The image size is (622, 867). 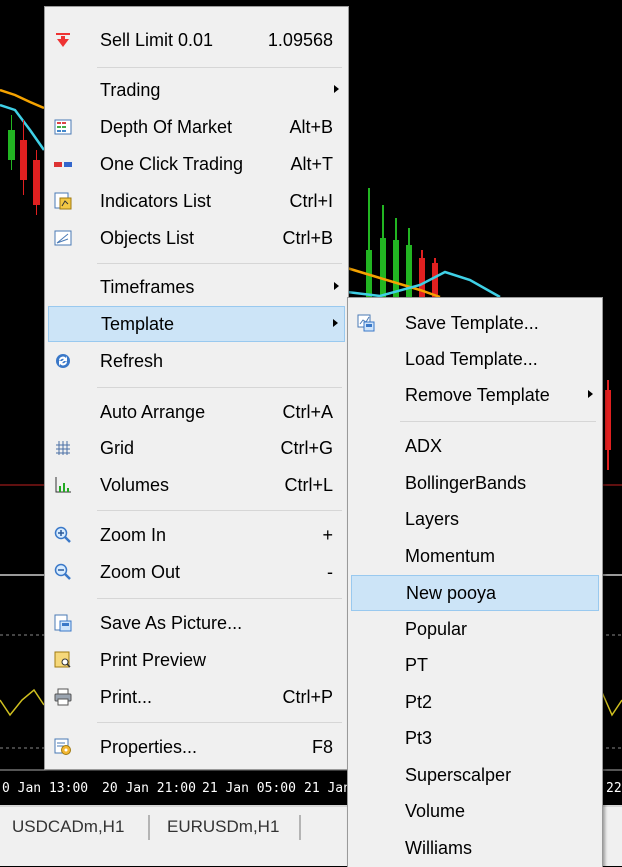 I want to click on save-template-icon, so click(x=366, y=323).